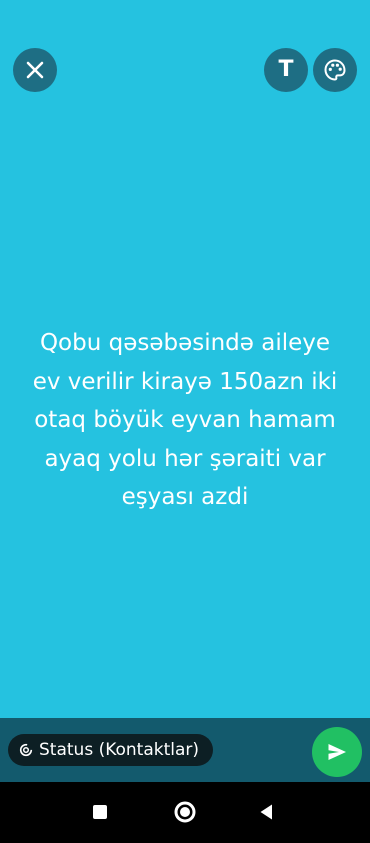  I want to click on text-style-label: T, so click(286, 69).